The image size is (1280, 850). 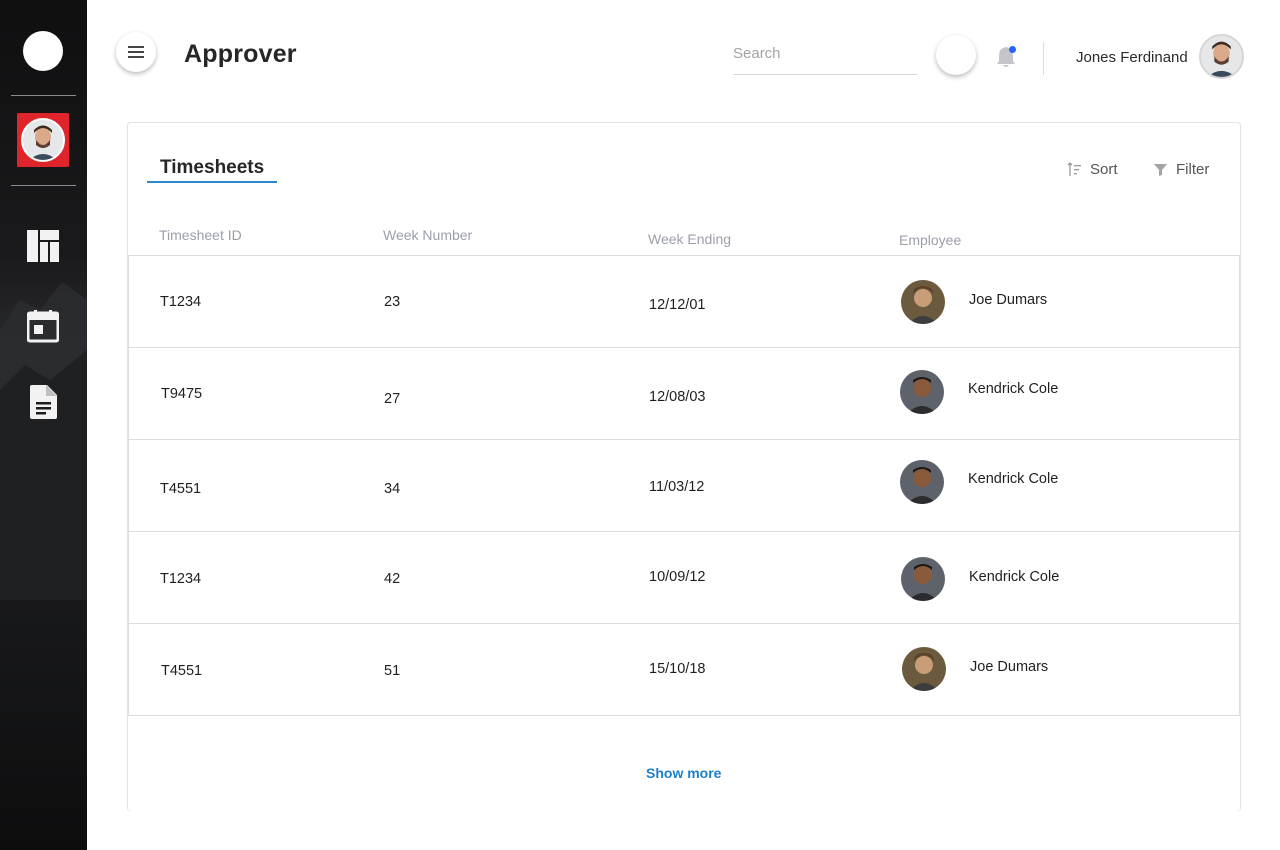 I want to click on column-header-week-ending: Week Ending, so click(x=689, y=239).